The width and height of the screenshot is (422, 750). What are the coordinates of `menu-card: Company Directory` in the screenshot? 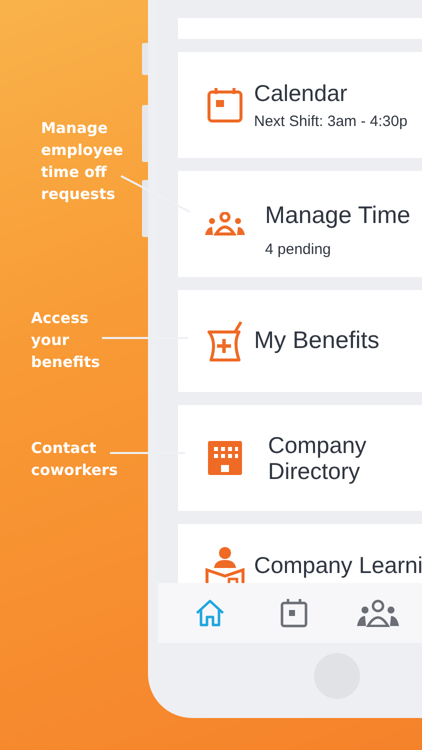 It's located at (300, 458).